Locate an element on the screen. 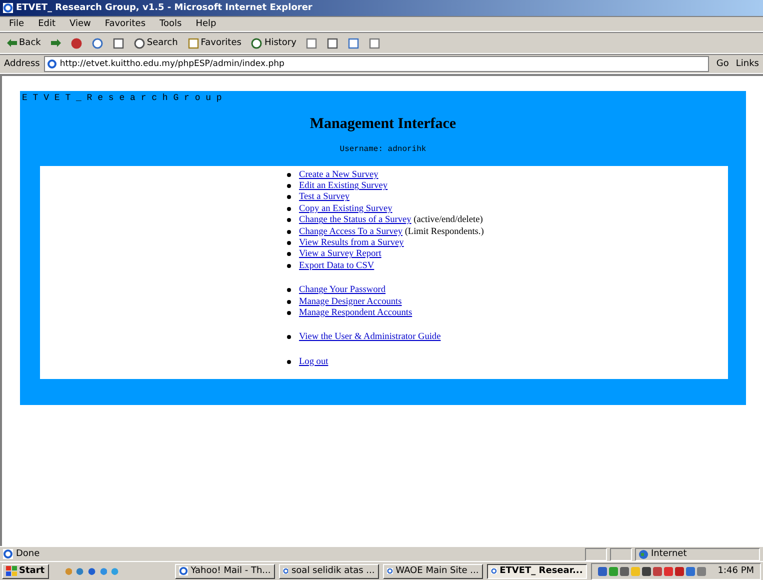  browser-icon is located at coordinates (8, 8).